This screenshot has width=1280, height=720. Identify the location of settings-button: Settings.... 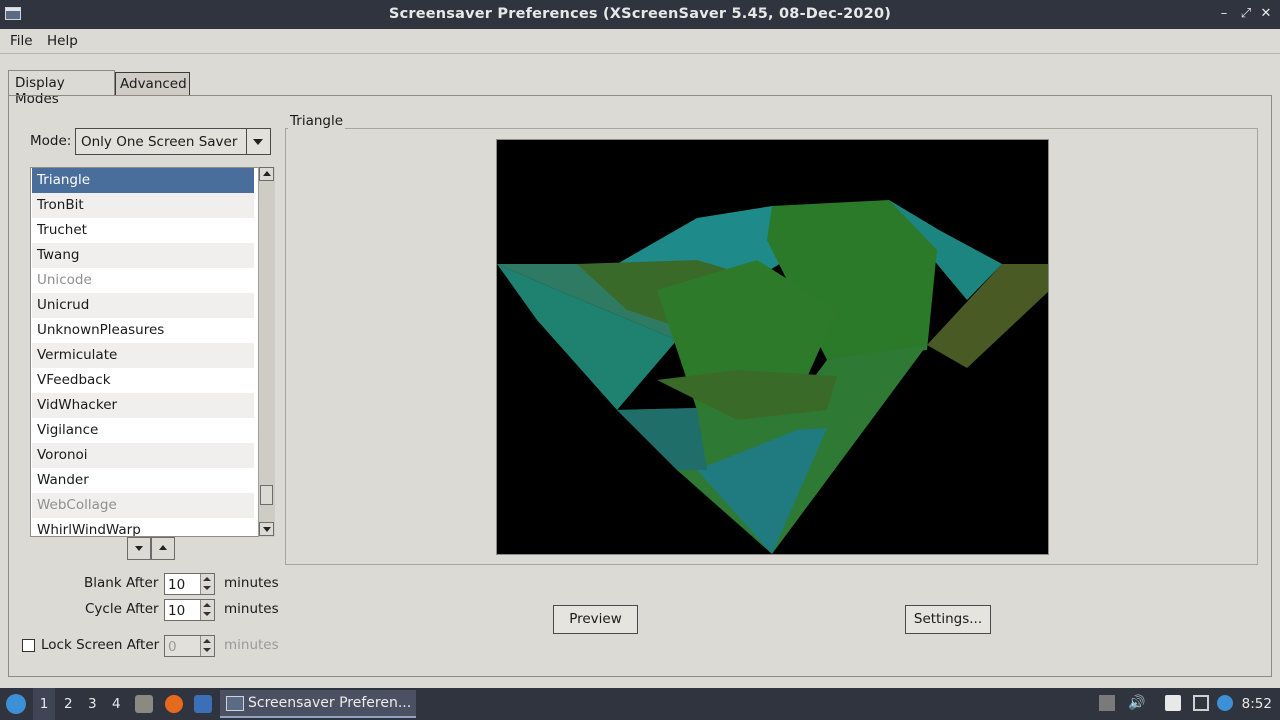
(948, 619).